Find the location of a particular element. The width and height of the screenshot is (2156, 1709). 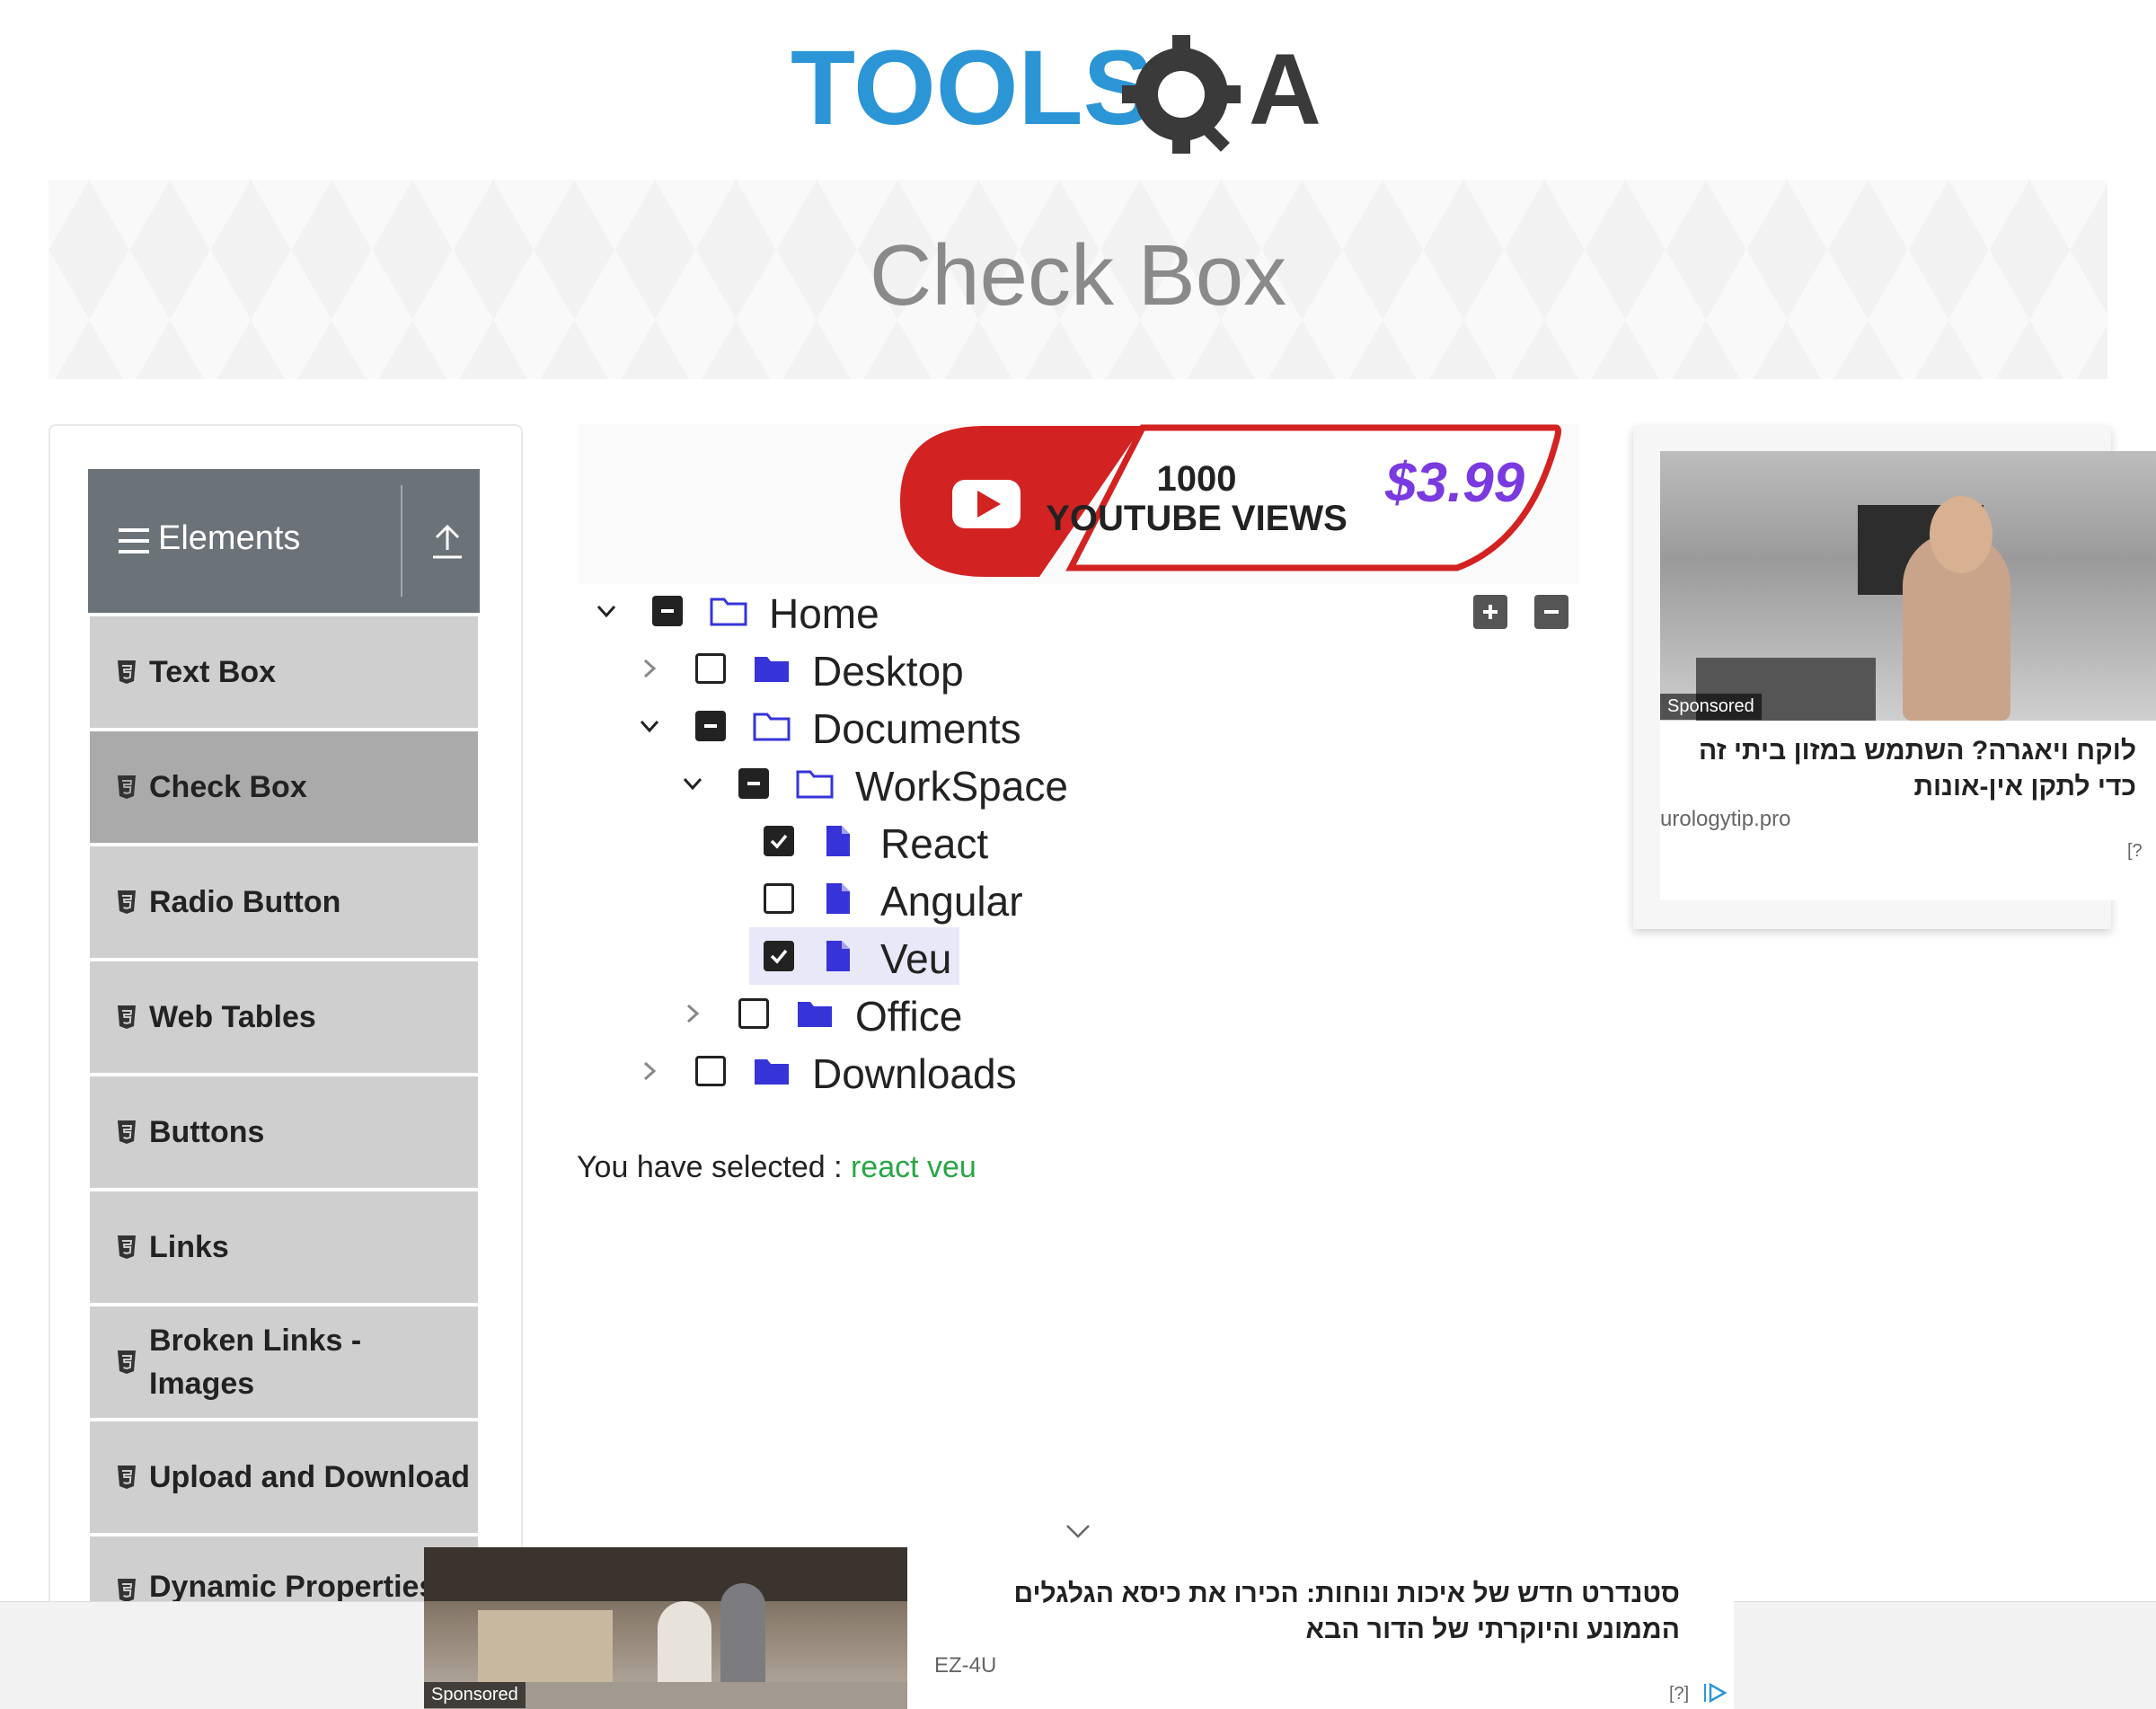

downloads-checkbox is located at coordinates (711, 1071).